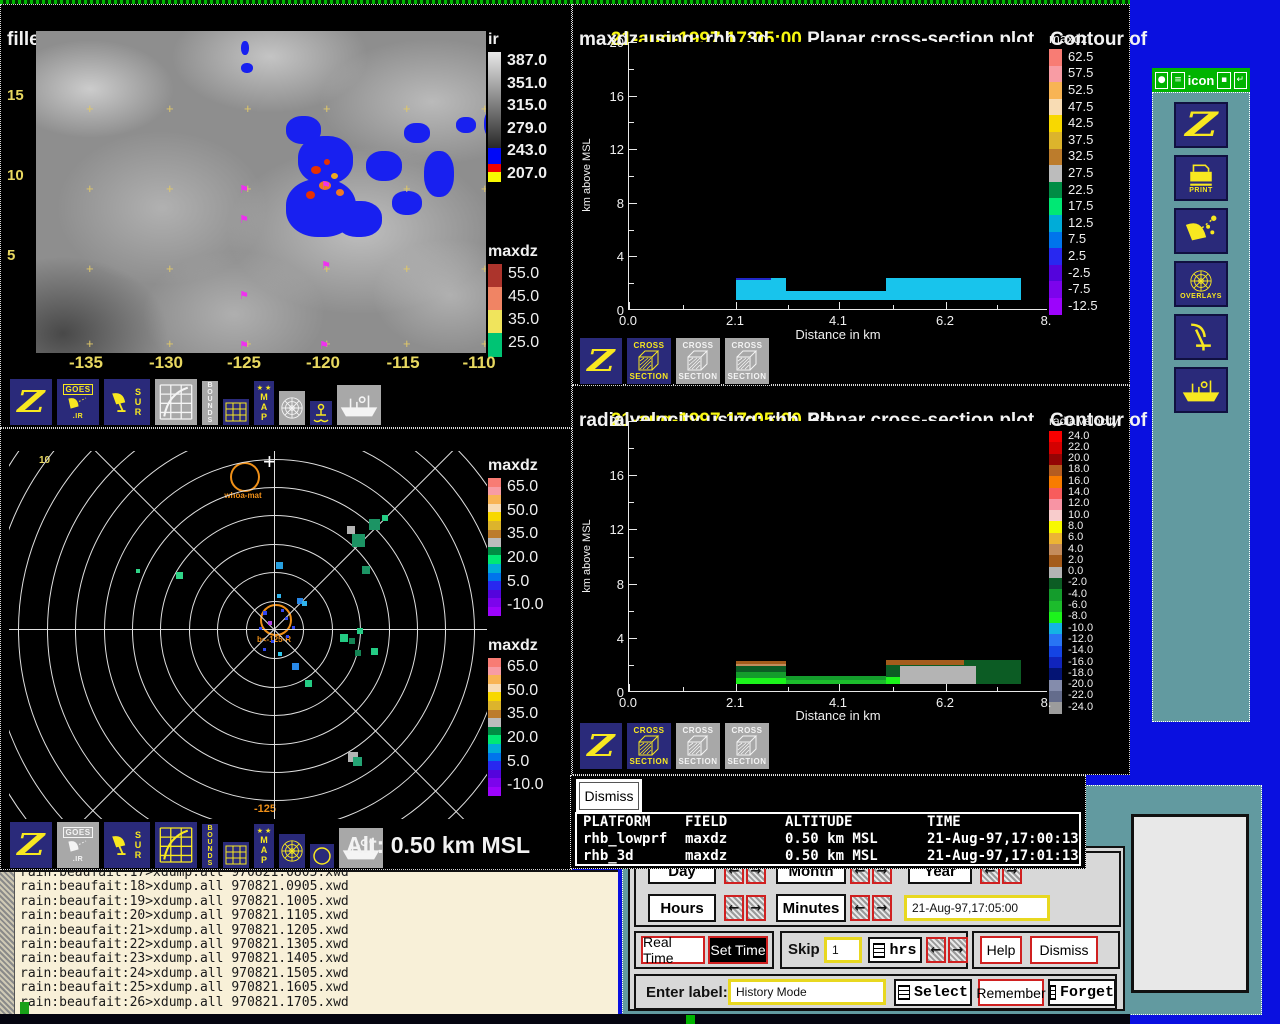  What do you see at coordinates (1201, 80) in the screenshot?
I see `icon-palette-titlebar: ● ≡ icon ▪ ↵` at bounding box center [1201, 80].